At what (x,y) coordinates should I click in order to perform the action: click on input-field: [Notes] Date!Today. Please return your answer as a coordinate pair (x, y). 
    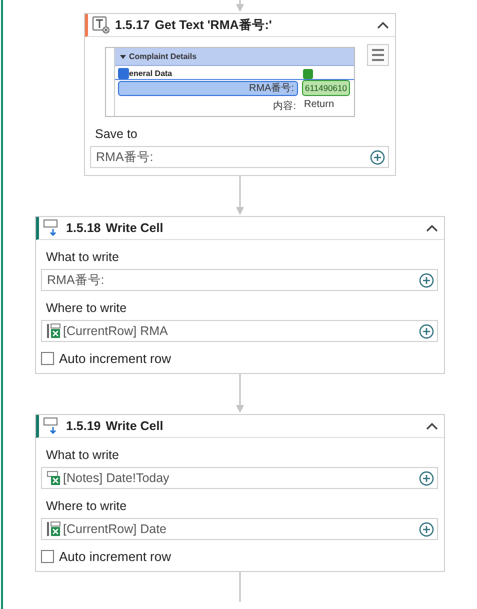
    Looking at the image, I should click on (239, 478).